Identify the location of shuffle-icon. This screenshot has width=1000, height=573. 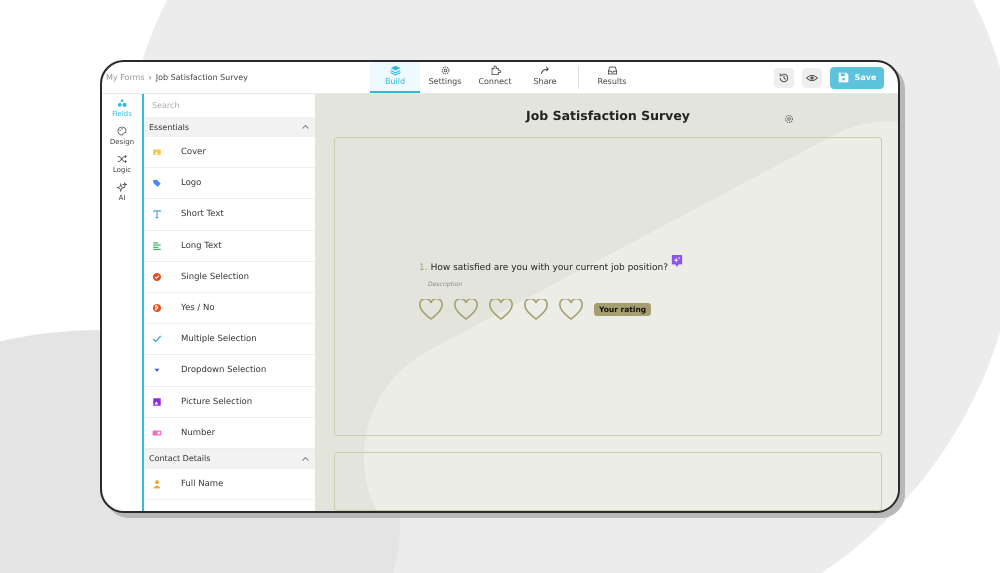
(121, 159).